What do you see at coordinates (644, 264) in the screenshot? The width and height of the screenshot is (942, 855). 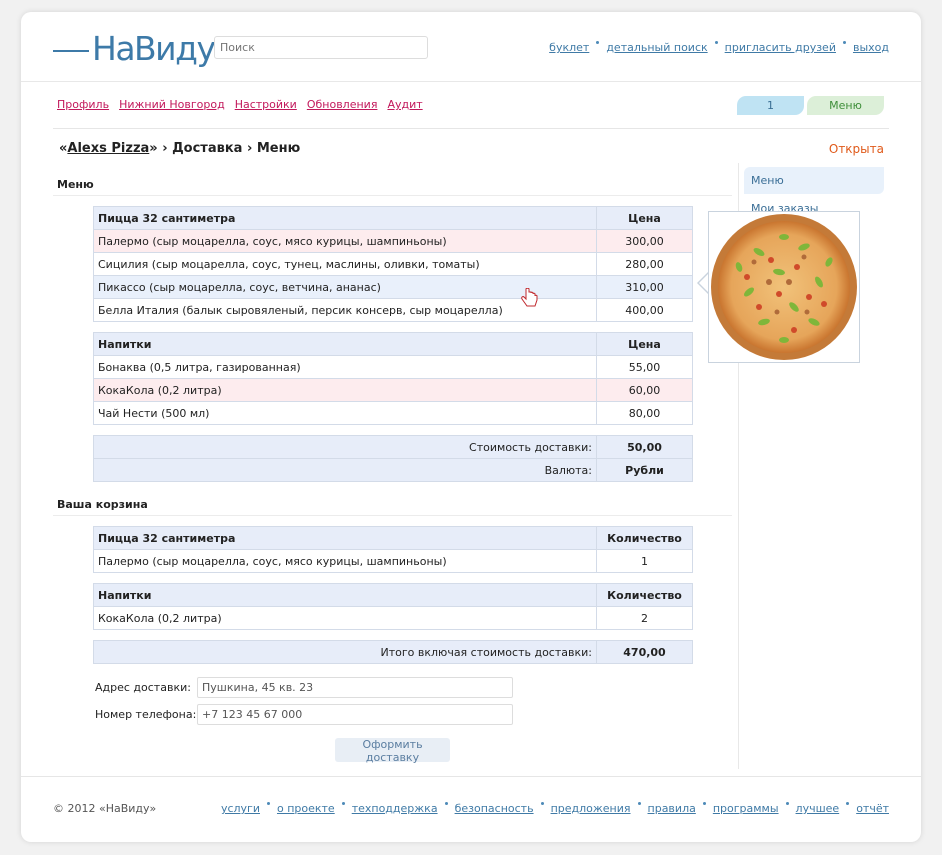 I see `item-price: 280,00` at bounding box center [644, 264].